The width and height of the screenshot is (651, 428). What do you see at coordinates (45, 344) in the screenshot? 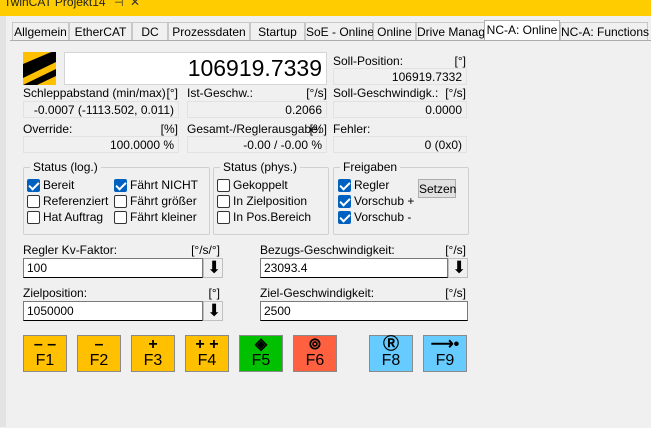
I see `double-minus-icon: – –` at bounding box center [45, 344].